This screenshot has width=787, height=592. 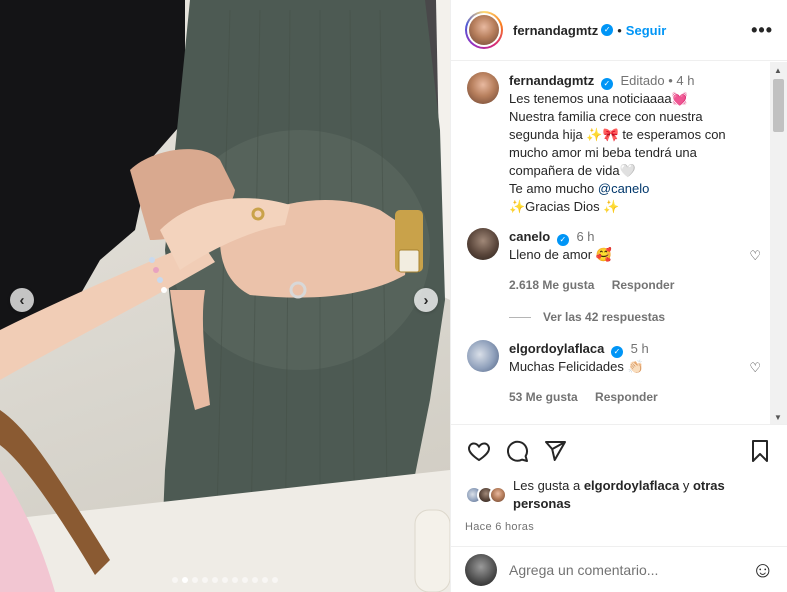 I want to click on caption-line-mention: Te amo mucho @canelo, so click(x=579, y=188).